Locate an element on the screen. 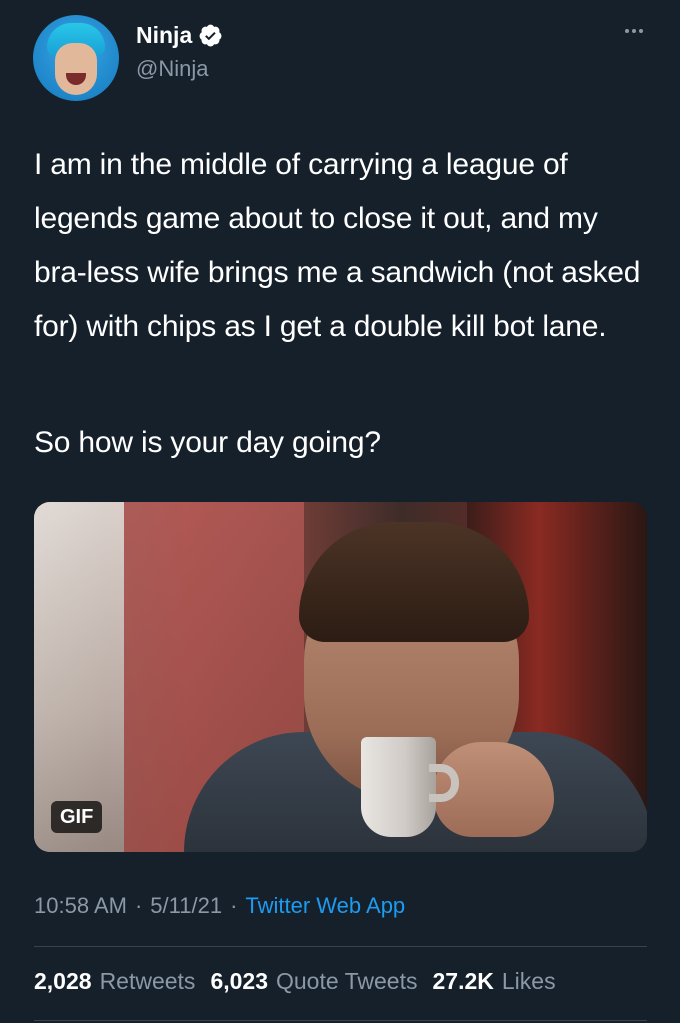  media-background-left is located at coordinates (79, 677).